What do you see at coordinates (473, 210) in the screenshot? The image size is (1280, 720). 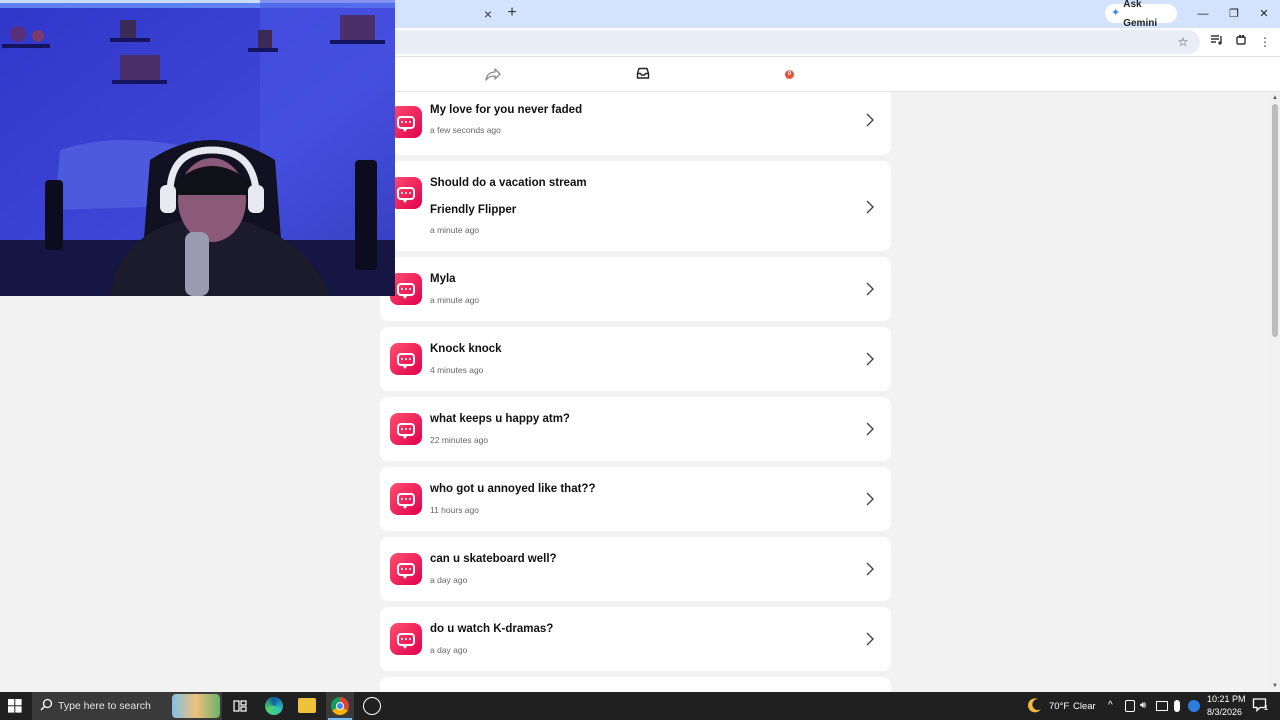 I see `message-subtitle: Friendly Flipper` at bounding box center [473, 210].